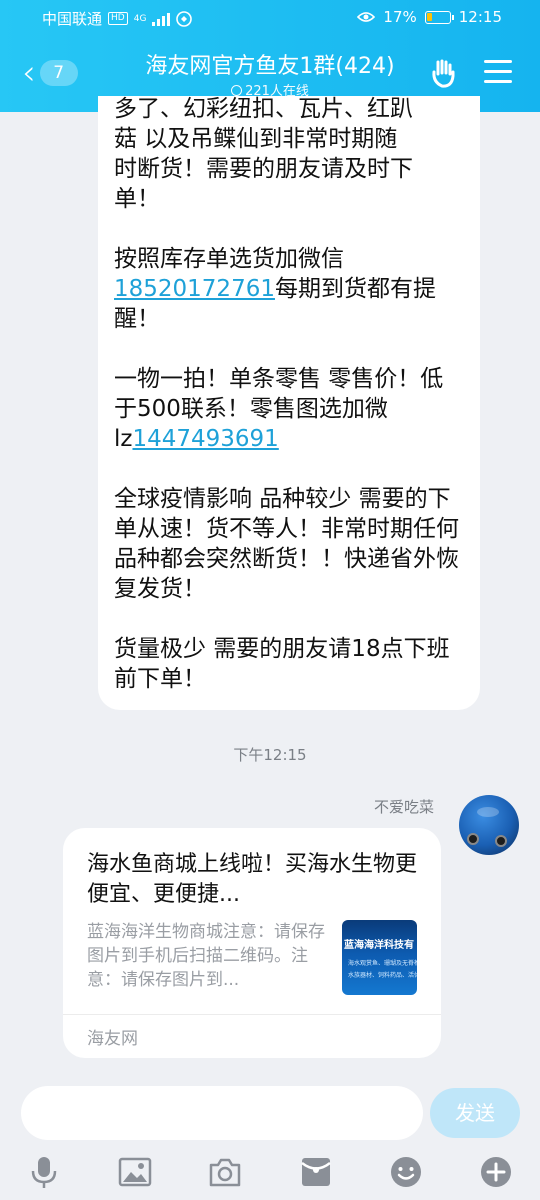 This screenshot has width=540, height=1200. Describe the element at coordinates (137, 199) in the screenshot. I see `message-line: 单！` at that location.